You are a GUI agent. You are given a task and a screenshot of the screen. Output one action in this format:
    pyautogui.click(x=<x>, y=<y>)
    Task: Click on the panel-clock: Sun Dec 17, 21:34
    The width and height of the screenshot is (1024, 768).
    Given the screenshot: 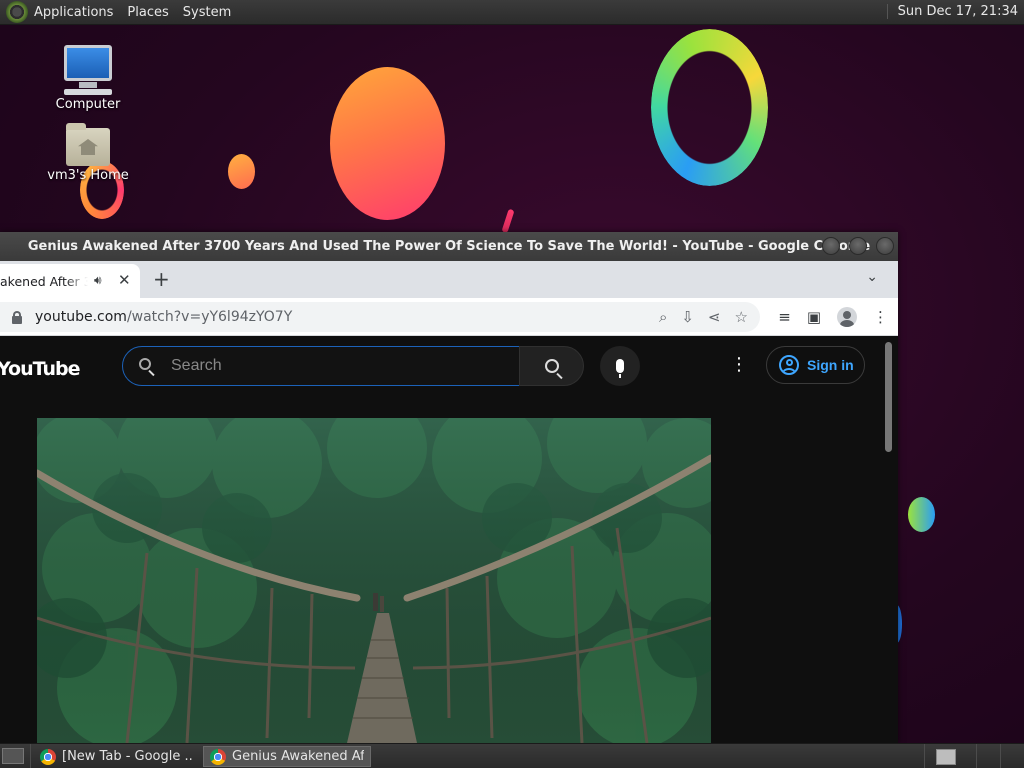 What is the action you would take?
    pyautogui.click(x=952, y=11)
    